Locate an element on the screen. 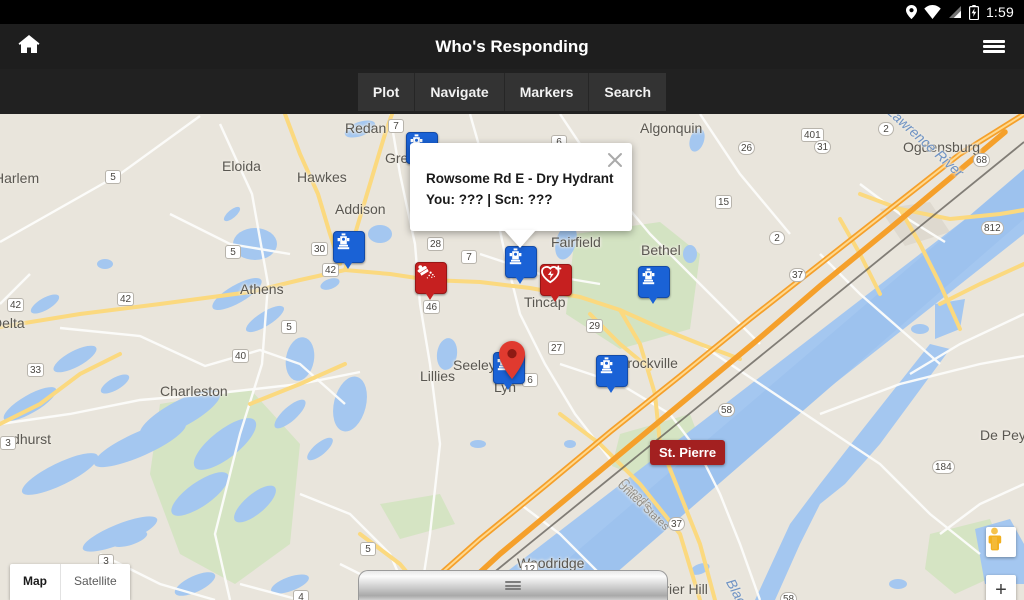  route-shield: 812 is located at coordinates (992, 228).